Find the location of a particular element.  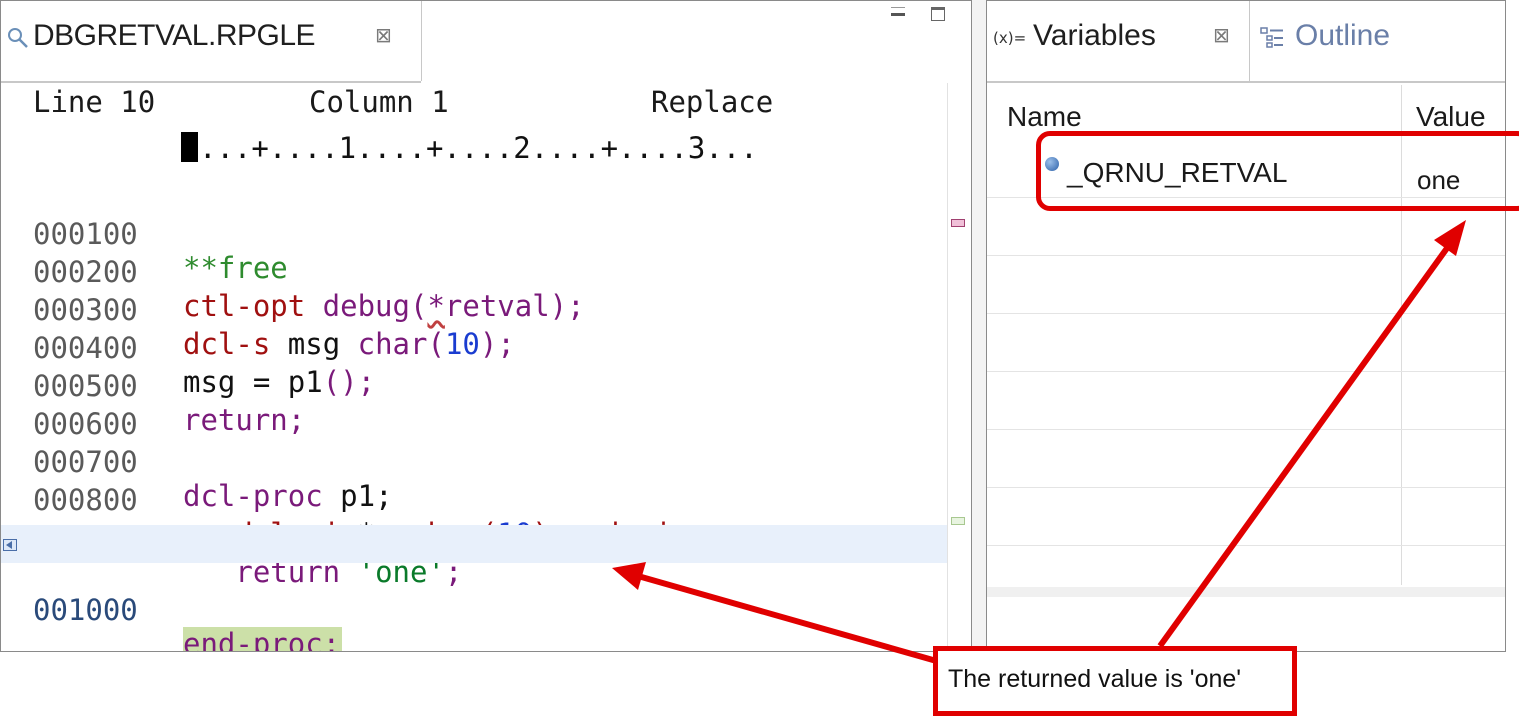

code-line: 000500 return; is located at coordinates (474, 386).